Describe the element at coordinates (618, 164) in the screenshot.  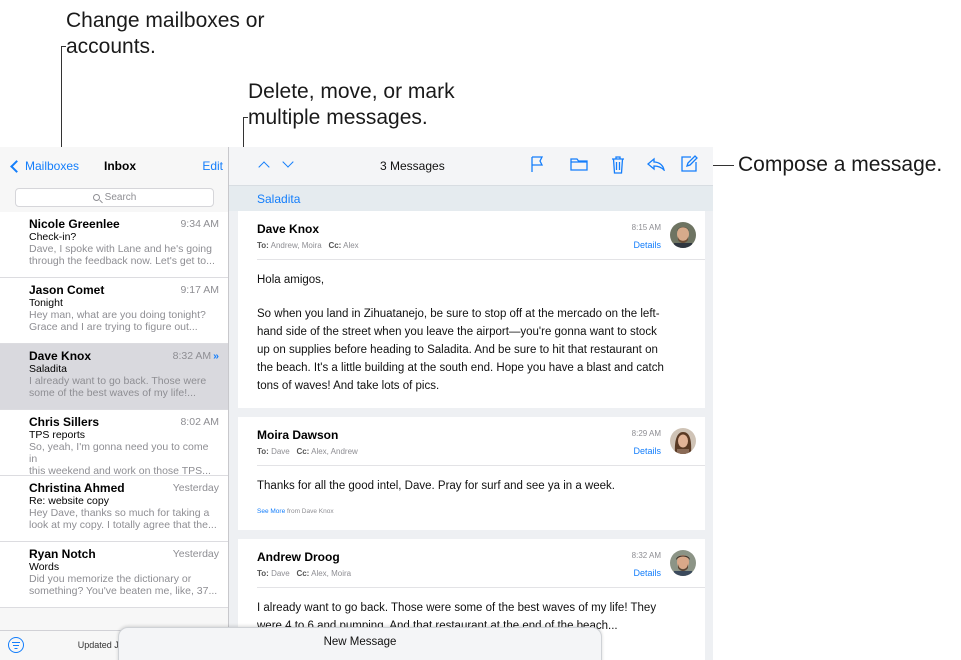
I see `trash-icon` at that location.